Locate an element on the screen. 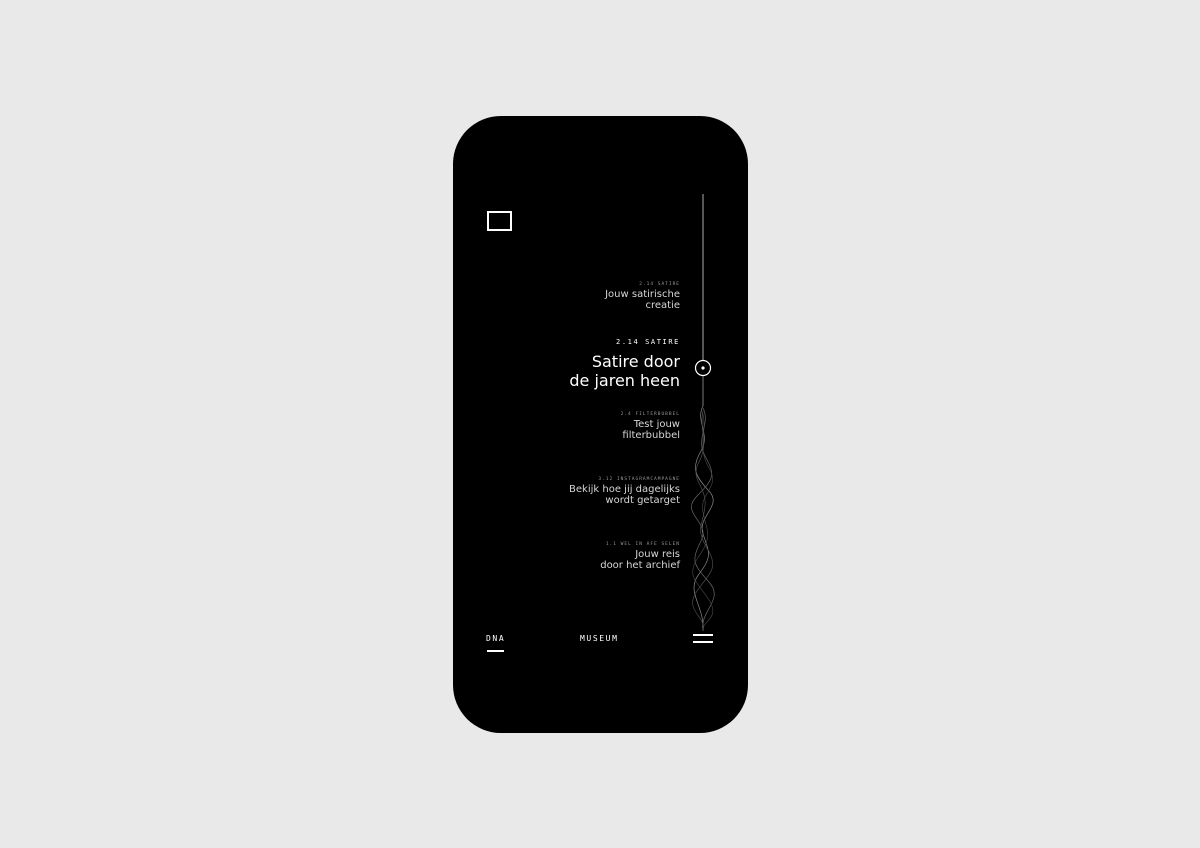  timeline-item-tag: 2.4 FILTERBUBBEL is located at coordinates (650, 414).